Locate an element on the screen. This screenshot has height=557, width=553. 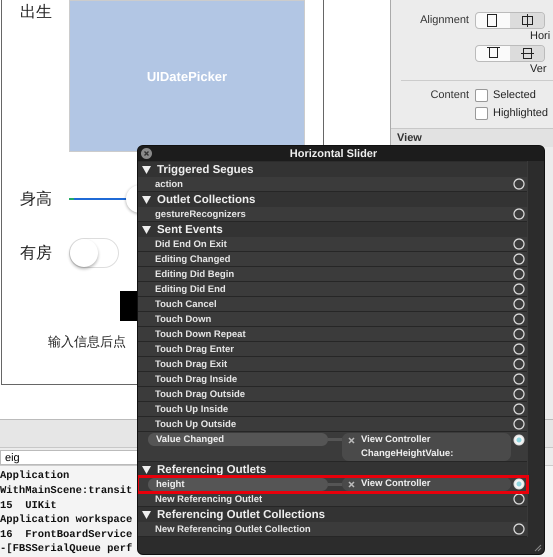
outlet-name: height is located at coordinates (238, 484).